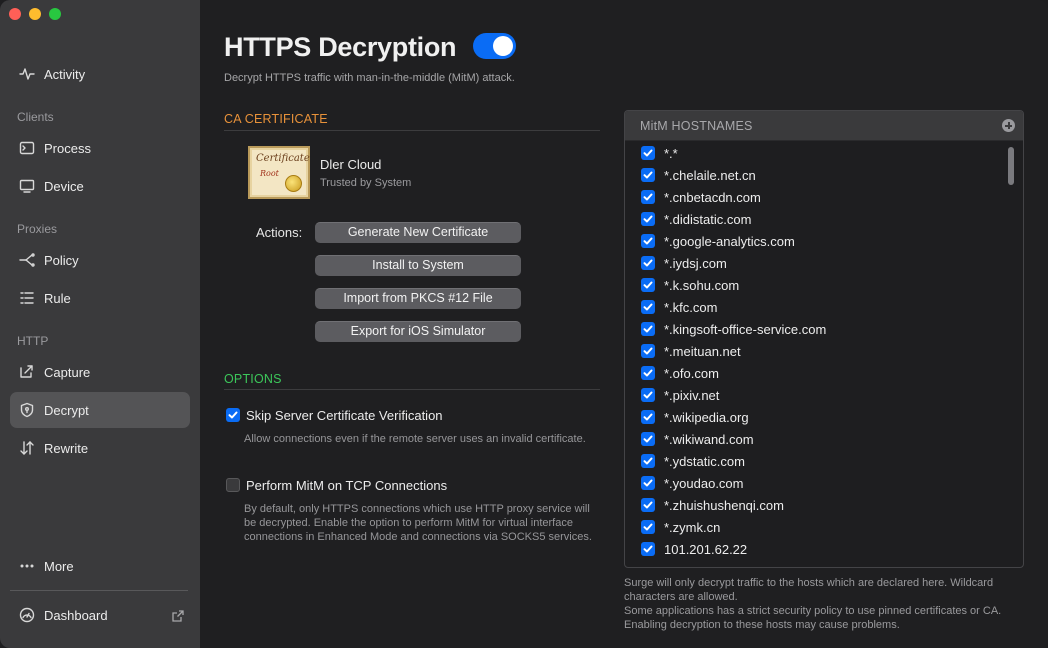 Image resolution: width=1048 pixels, height=648 pixels. I want to click on hostname-row: *.ofo.com, so click(815, 373).